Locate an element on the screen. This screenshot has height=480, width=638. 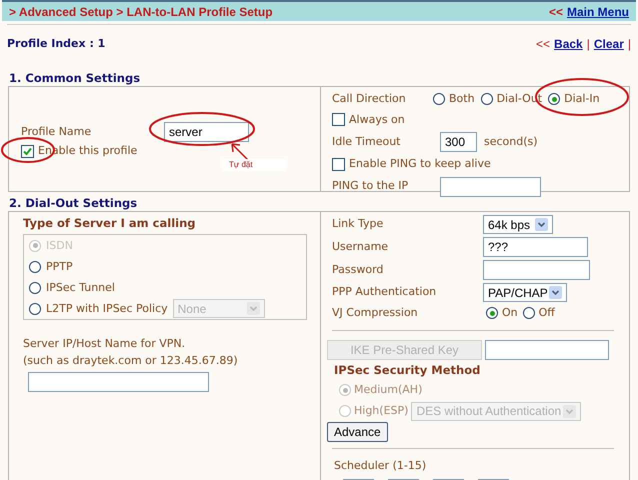
field-hint: (such as draytek.com or 123.45.67.89) is located at coordinates (131, 360).